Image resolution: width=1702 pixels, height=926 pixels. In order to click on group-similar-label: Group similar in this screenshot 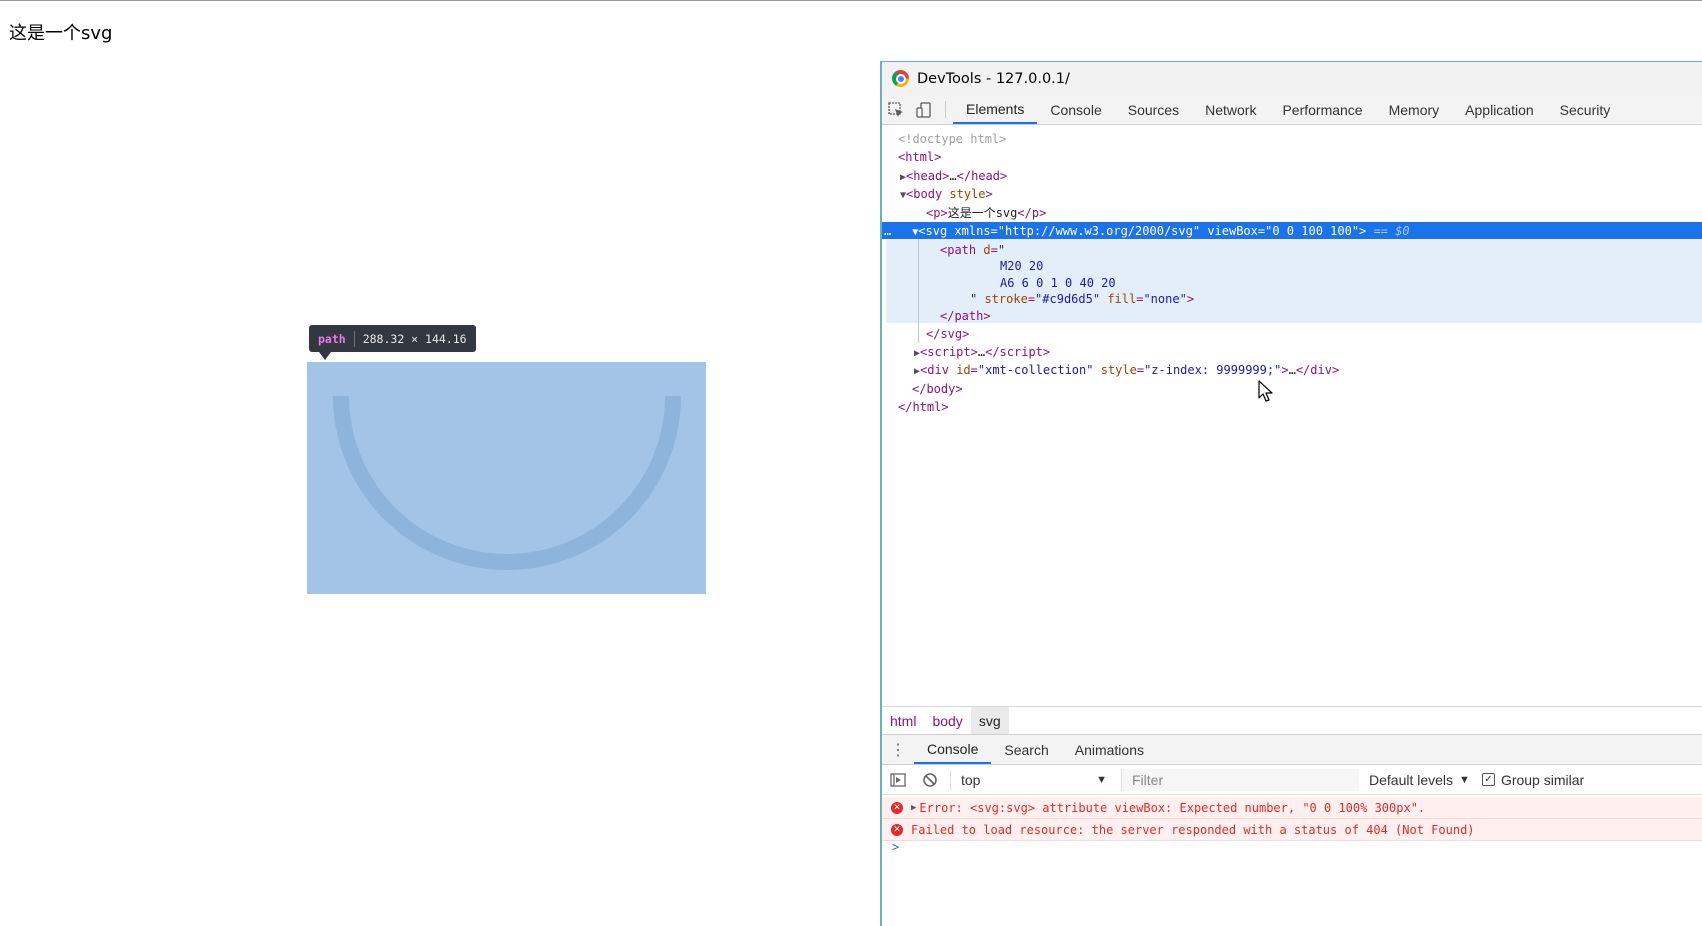, I will do `click(1542, 779)`.